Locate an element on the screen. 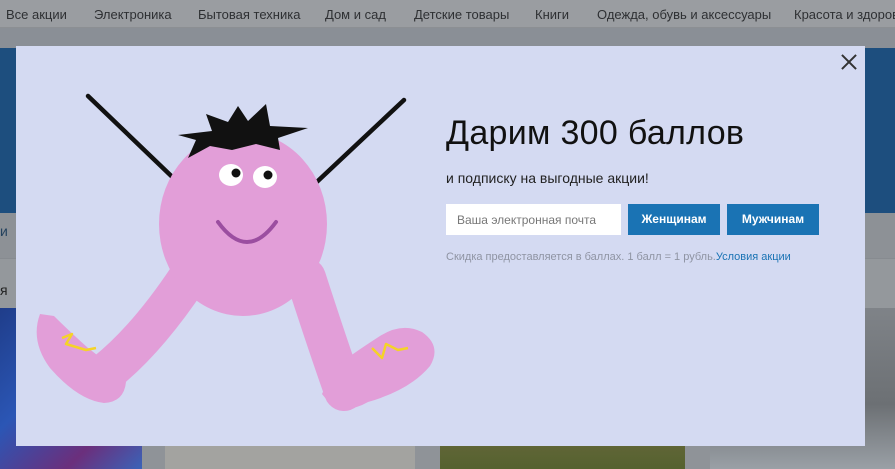 This screenshot has width=895, height=469. background-section-text: я is located at coordinates (4, 290).